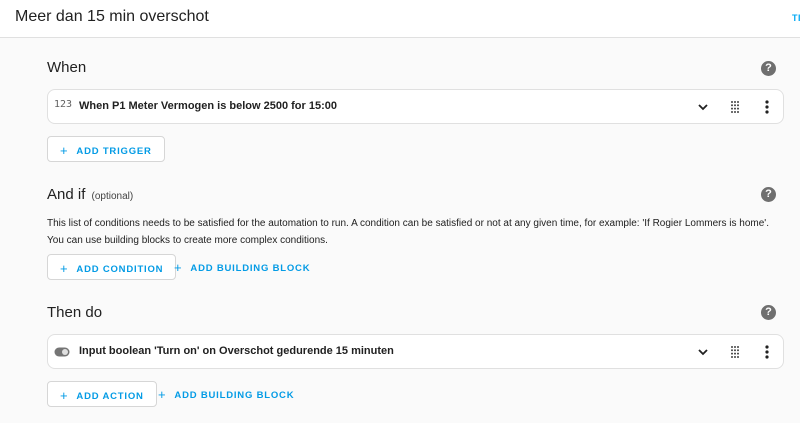 This screenshot has height=423, width=800. Describe the element at coordinates (67, 67) in the screenshot. I see `section-title-when: When` at that location.